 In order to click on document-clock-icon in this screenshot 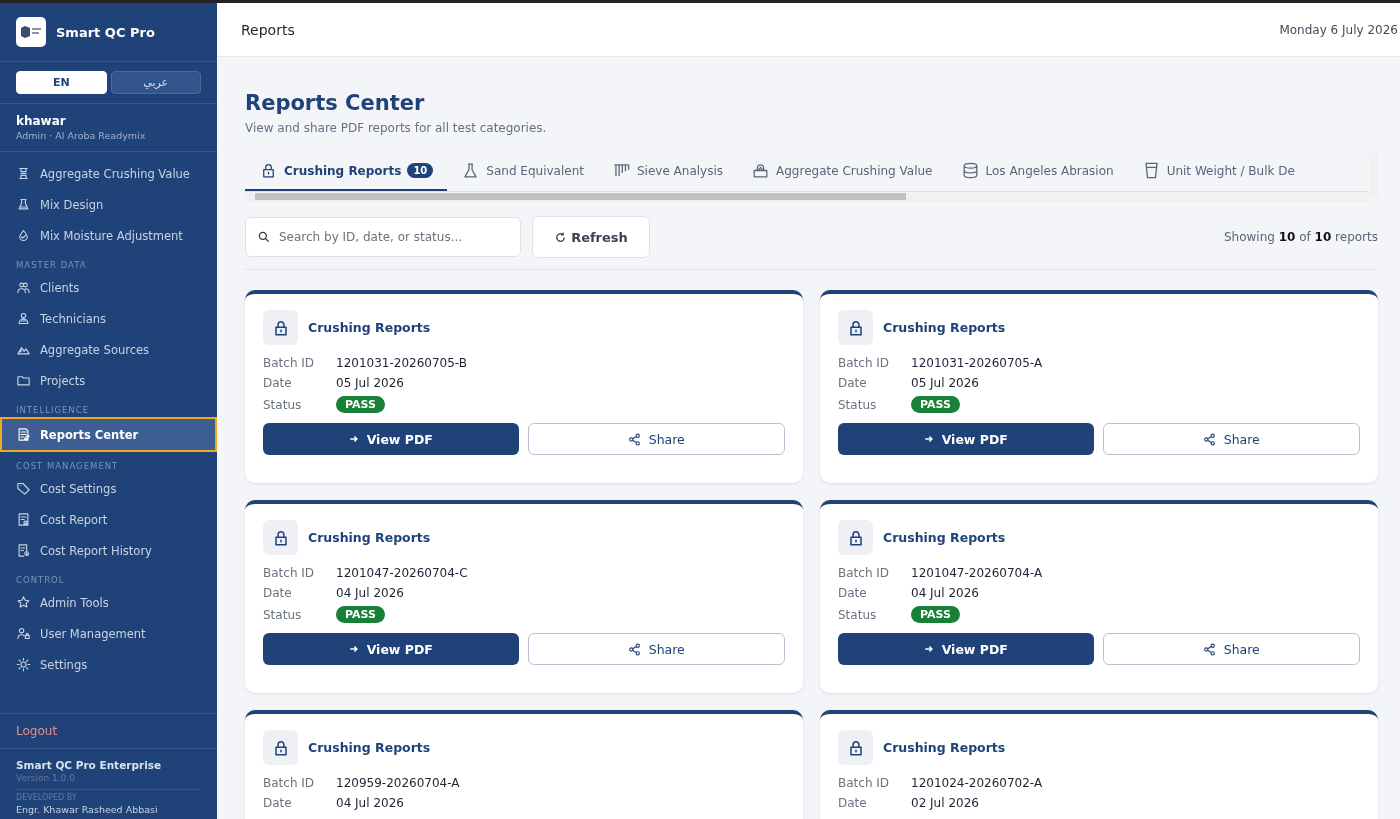, I will do `click(23, 550)`.